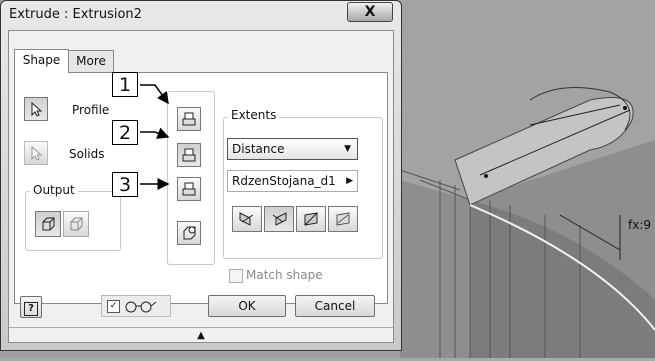 Image resolution: width=655 pixels, height=361 pixels. I want to click on chevron-down-icon: ▼, so click(347, 149).